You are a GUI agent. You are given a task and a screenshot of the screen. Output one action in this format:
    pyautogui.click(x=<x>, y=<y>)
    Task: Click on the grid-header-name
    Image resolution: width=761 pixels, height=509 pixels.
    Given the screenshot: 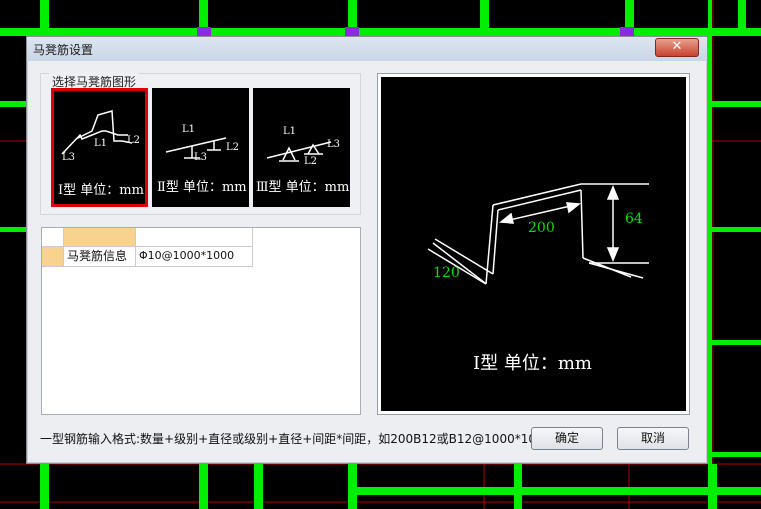 What is the action you would take?
    pyautogui.click(x=100, y=237)
    